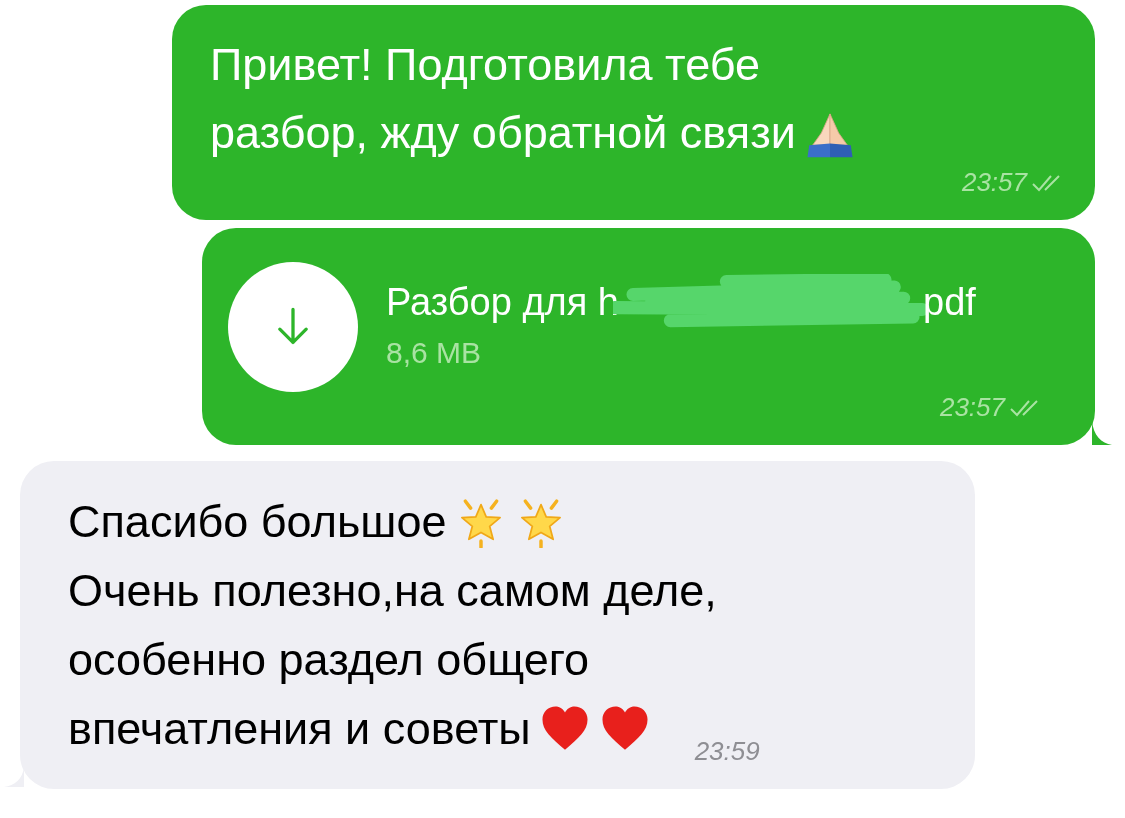  Describe the element at coordinates (727, 751) in the screenshot. I see `message-time: 23:59` at that location.